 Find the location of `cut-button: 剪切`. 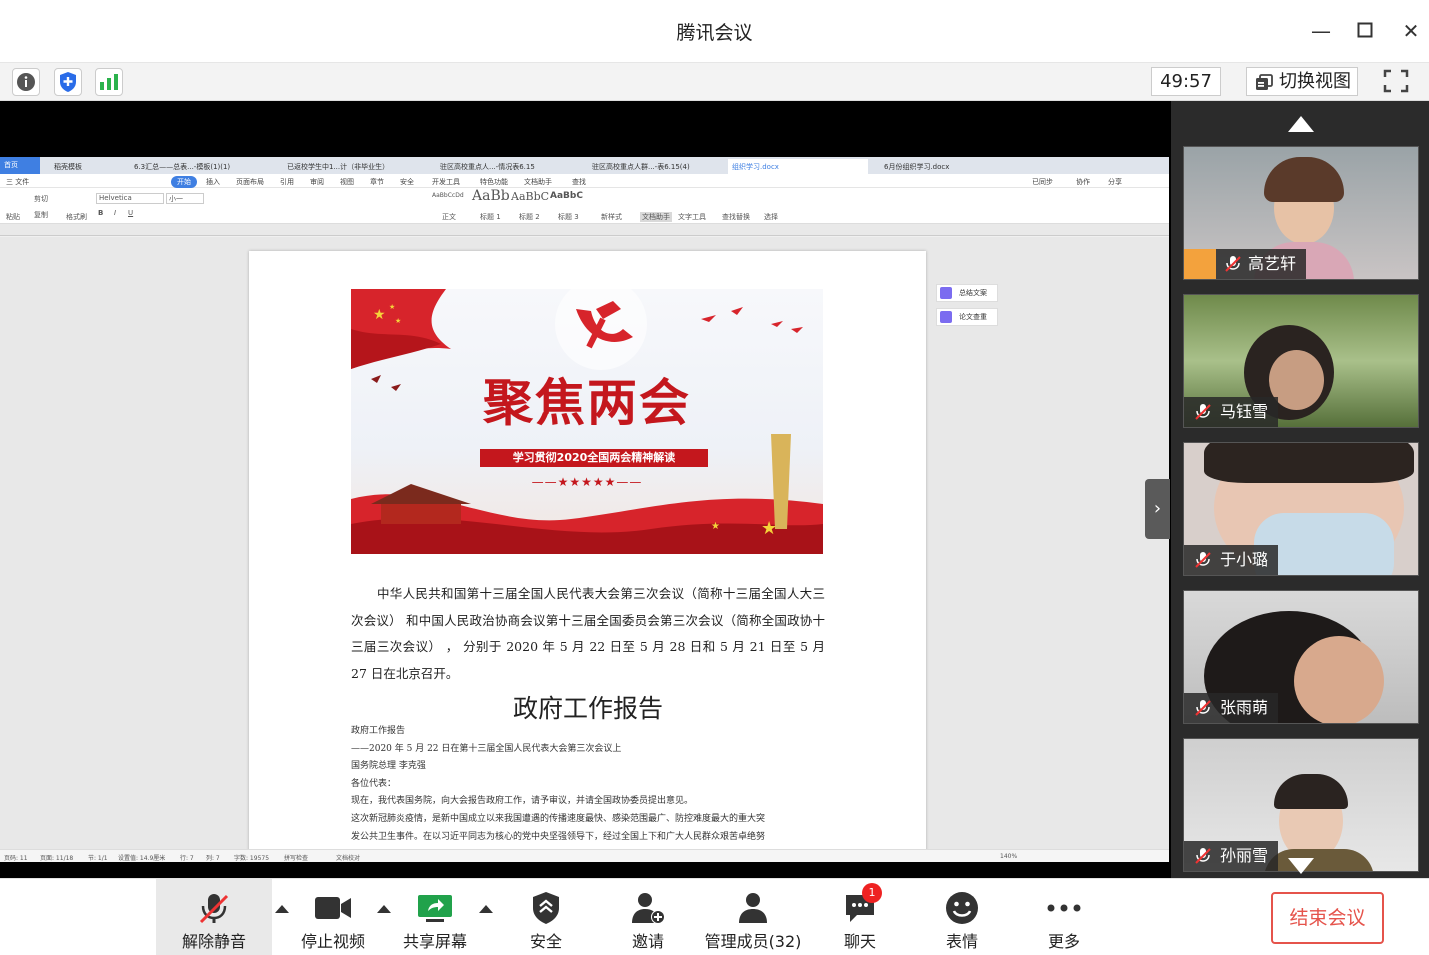

cut-button: 剪切 is located at coordinates (41, 199).